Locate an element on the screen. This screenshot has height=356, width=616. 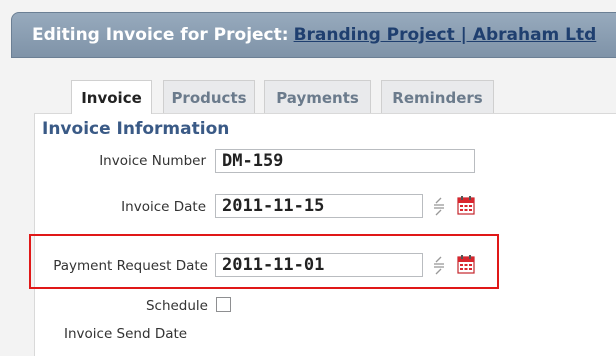
schedule-label: Schedule is located at coordinates (176, 306).